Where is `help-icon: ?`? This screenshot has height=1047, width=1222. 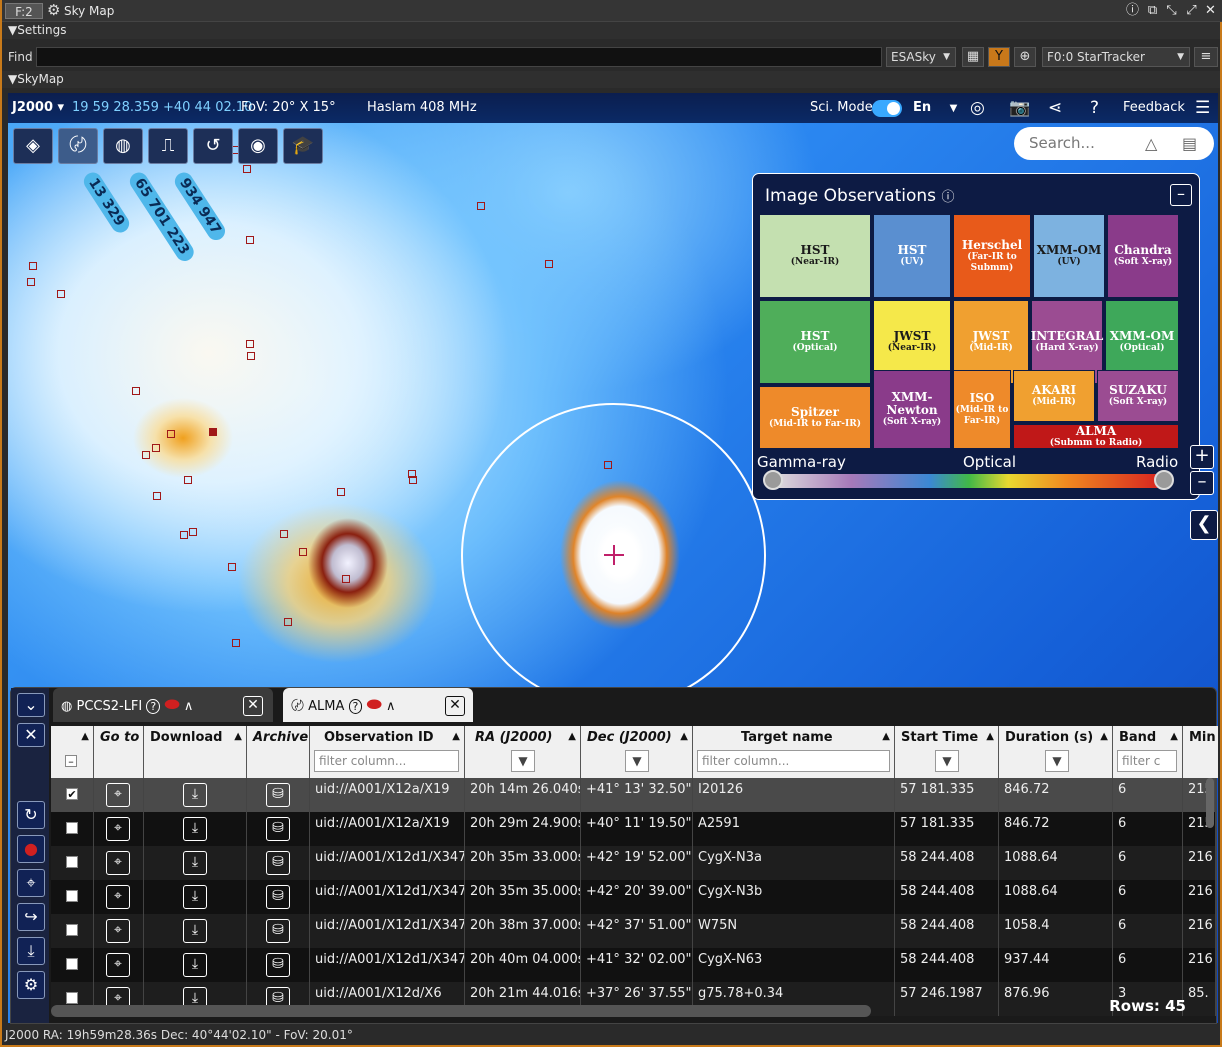 help-icon: ? is located at coordinates (355, 706).